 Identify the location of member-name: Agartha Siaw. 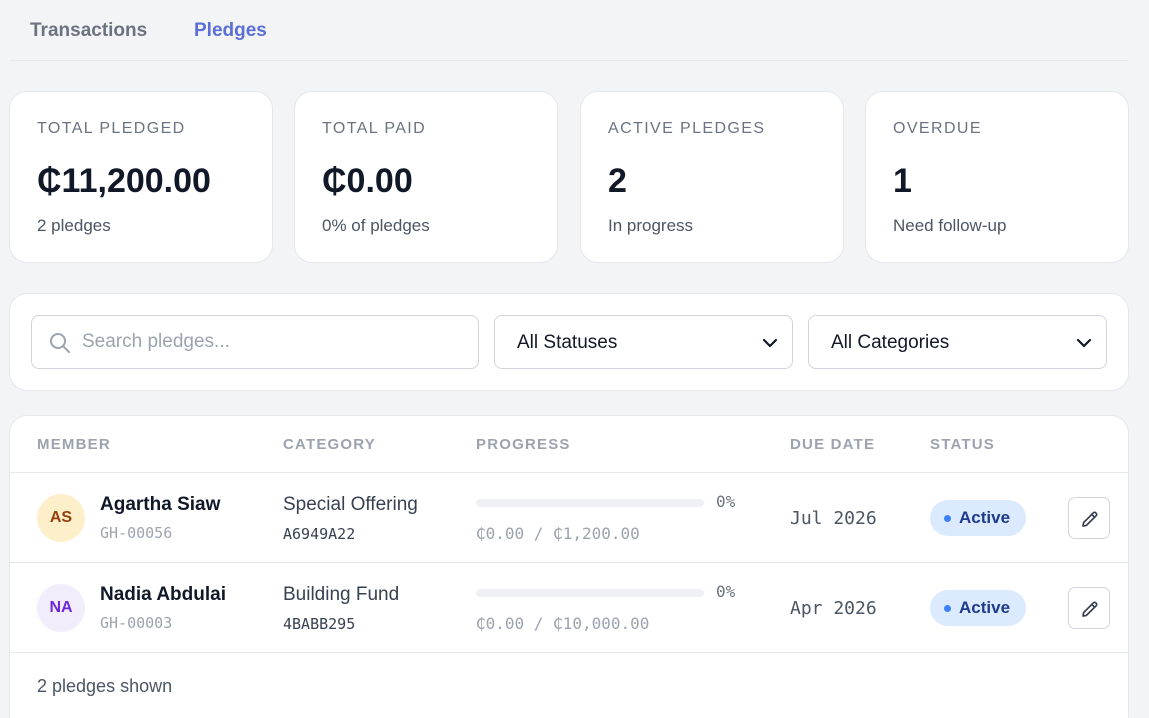
(160, 505).